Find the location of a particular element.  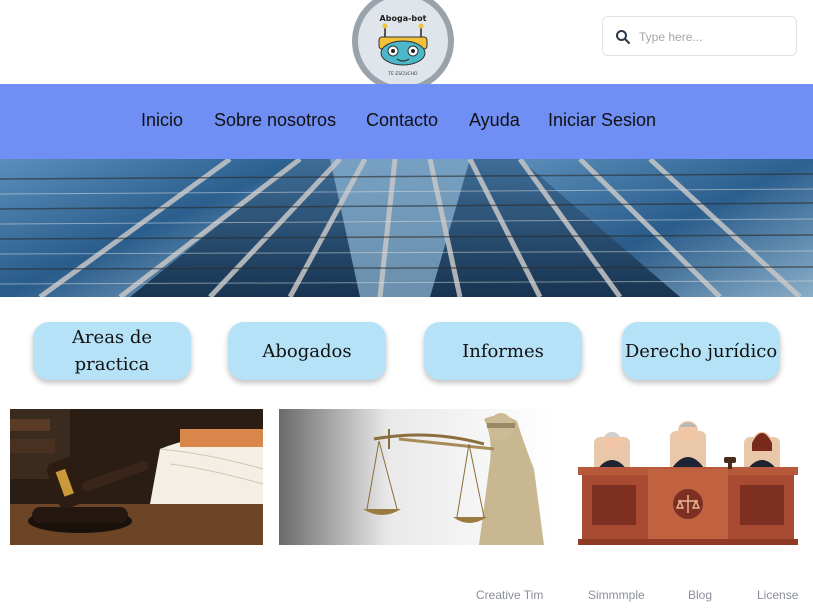

category-label: Derecho jurídico is located at coordinates (701, 351).